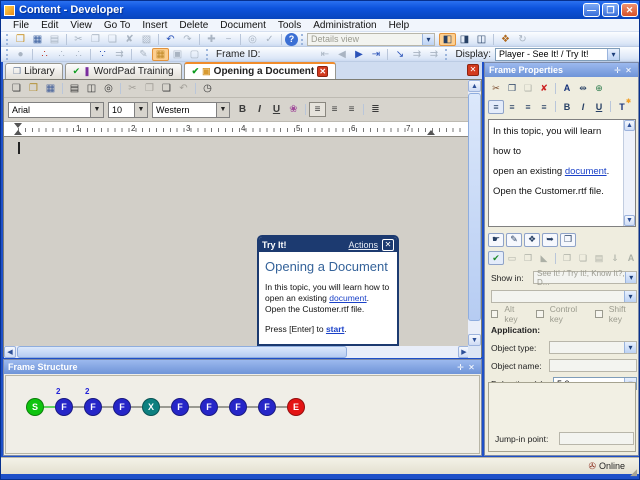 This screenshot has height=480, width=640. I want to click on close-document-button: ✕, so click(473, 70).